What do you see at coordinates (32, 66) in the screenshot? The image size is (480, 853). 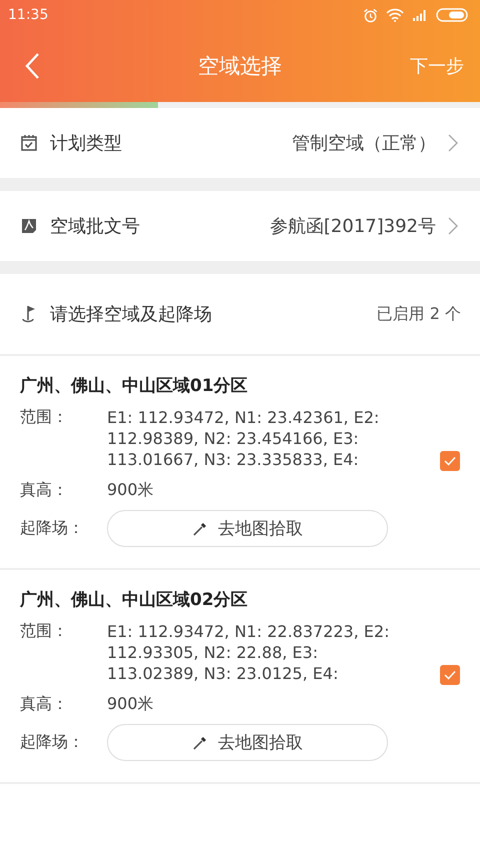 I see `back-icon` at bounding box center [32, 66].